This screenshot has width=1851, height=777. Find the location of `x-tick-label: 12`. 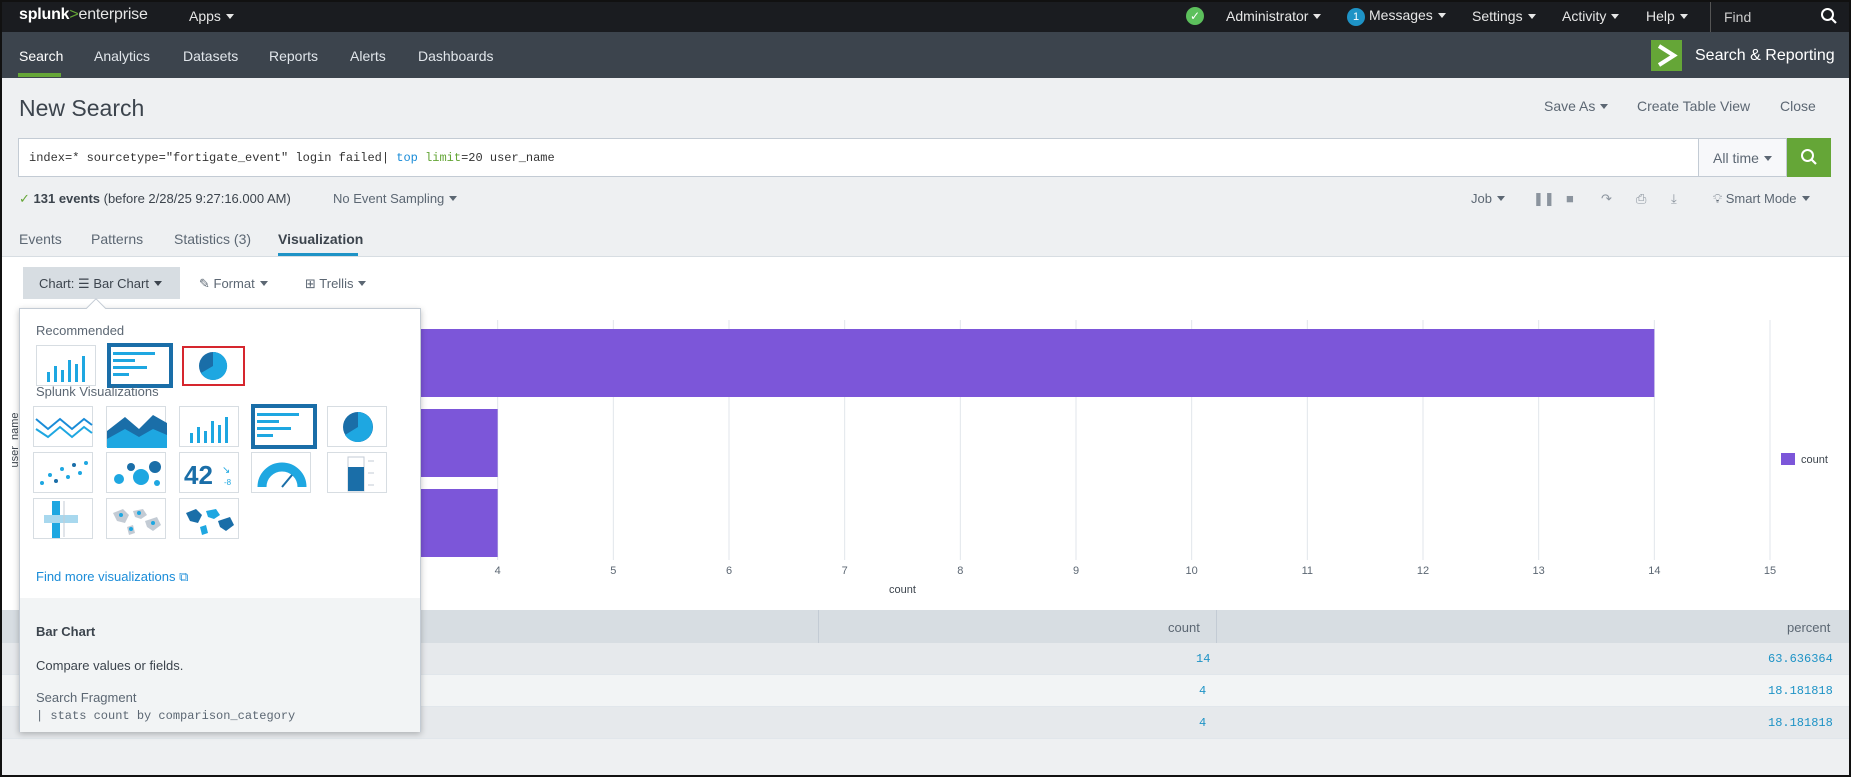

x-tick-label: 12 is located at coordinates (1423, 571).